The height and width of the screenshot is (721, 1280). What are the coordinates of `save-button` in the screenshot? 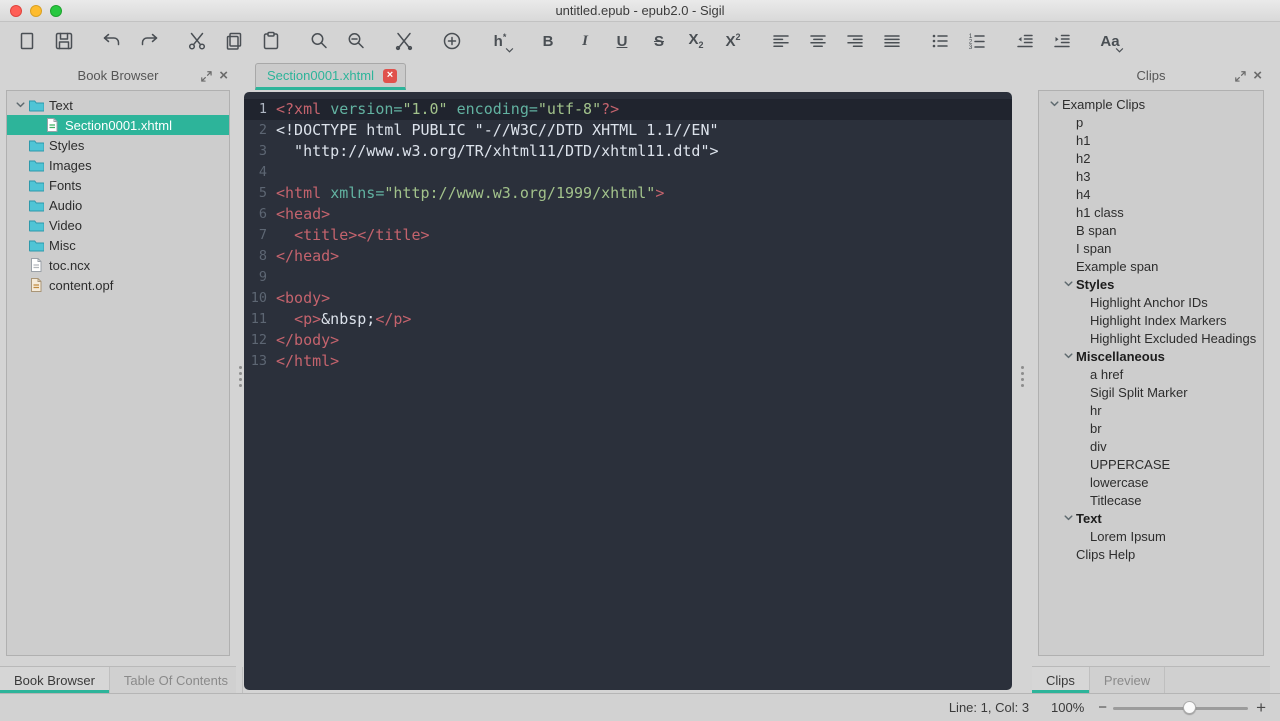 It's located at (64, 41).